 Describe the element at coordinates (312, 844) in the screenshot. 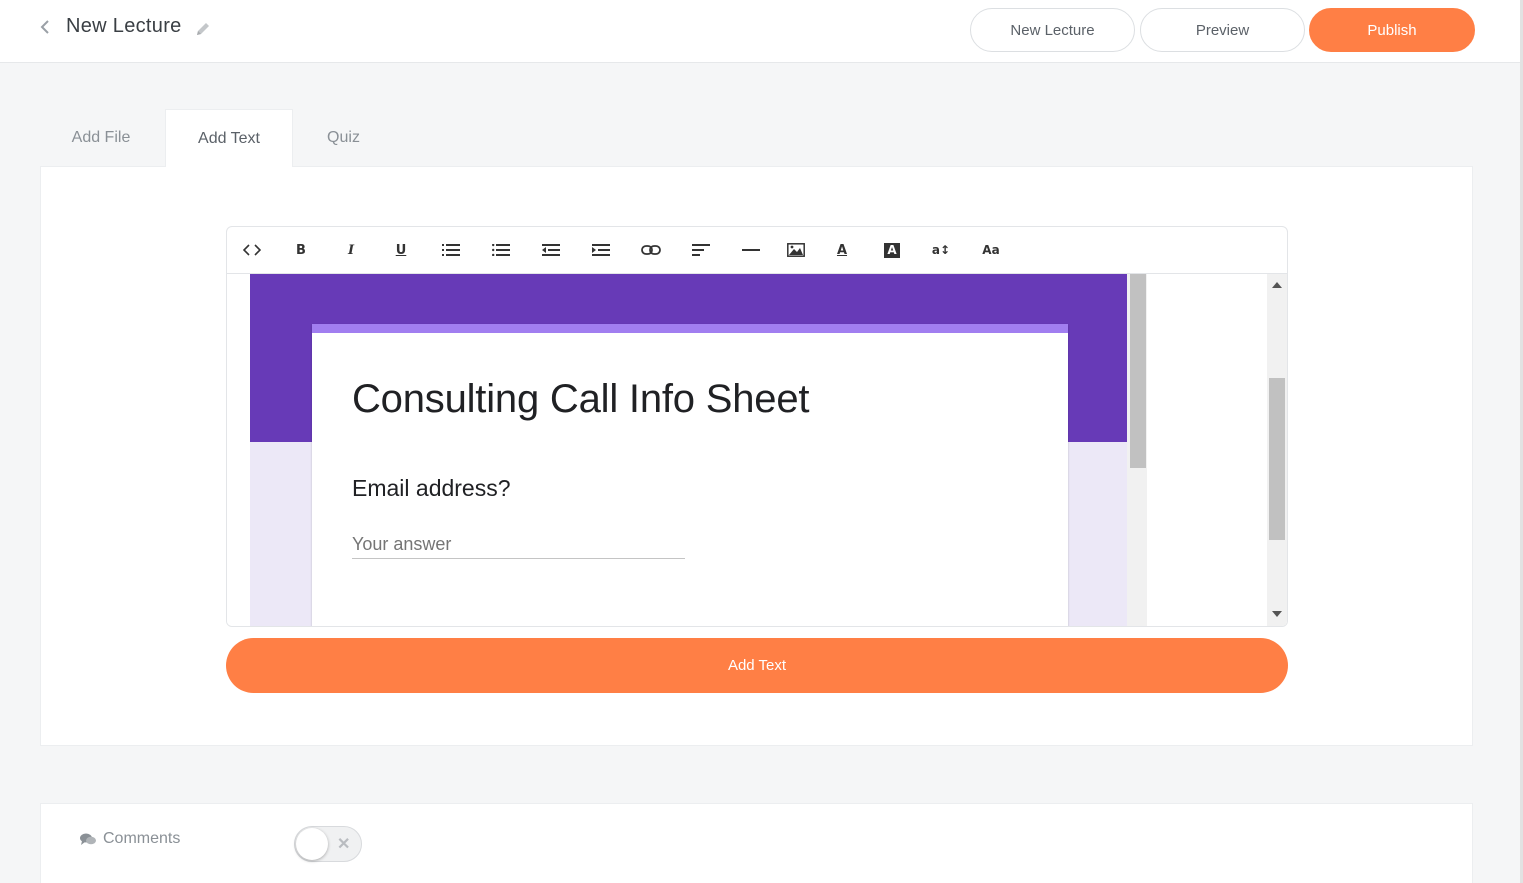

I see `toggle-knob` at that location.